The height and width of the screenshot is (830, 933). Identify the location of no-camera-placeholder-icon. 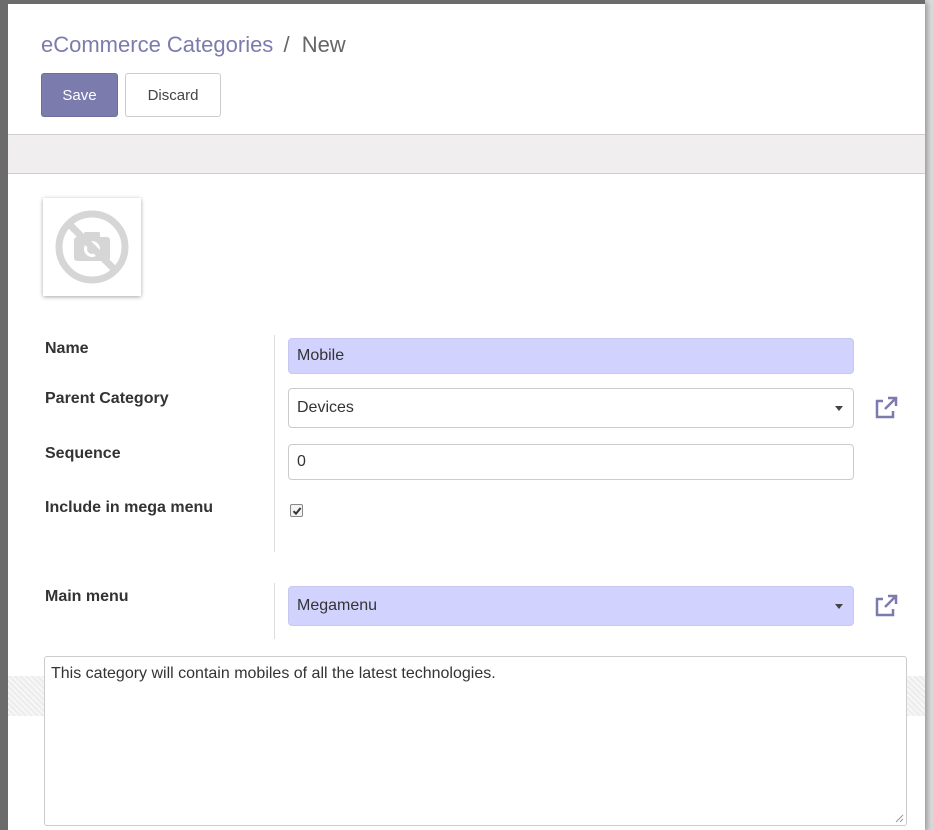
(92, 247).